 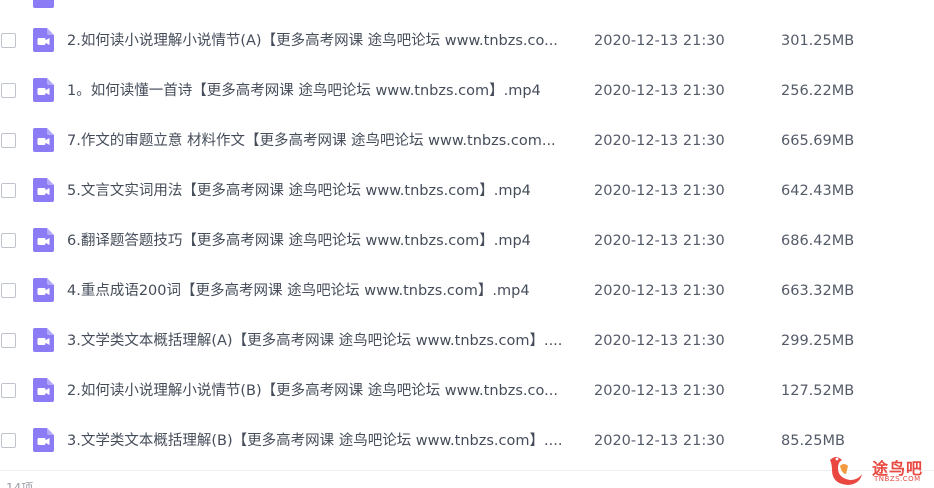 What do you see at coordinates (818, 41) in the screenshot?
I see `file-size: 301.25MB` at bounding box center [818, 41].